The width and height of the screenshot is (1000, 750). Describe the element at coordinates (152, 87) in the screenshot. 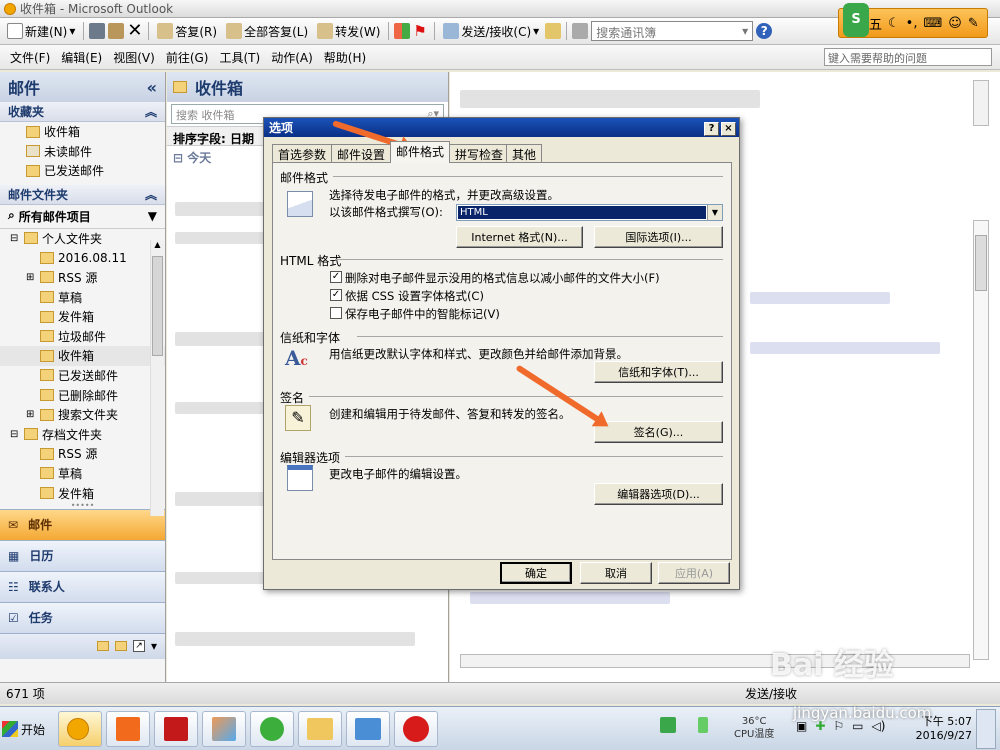

I see `collapse-nav-button: «` at that location.